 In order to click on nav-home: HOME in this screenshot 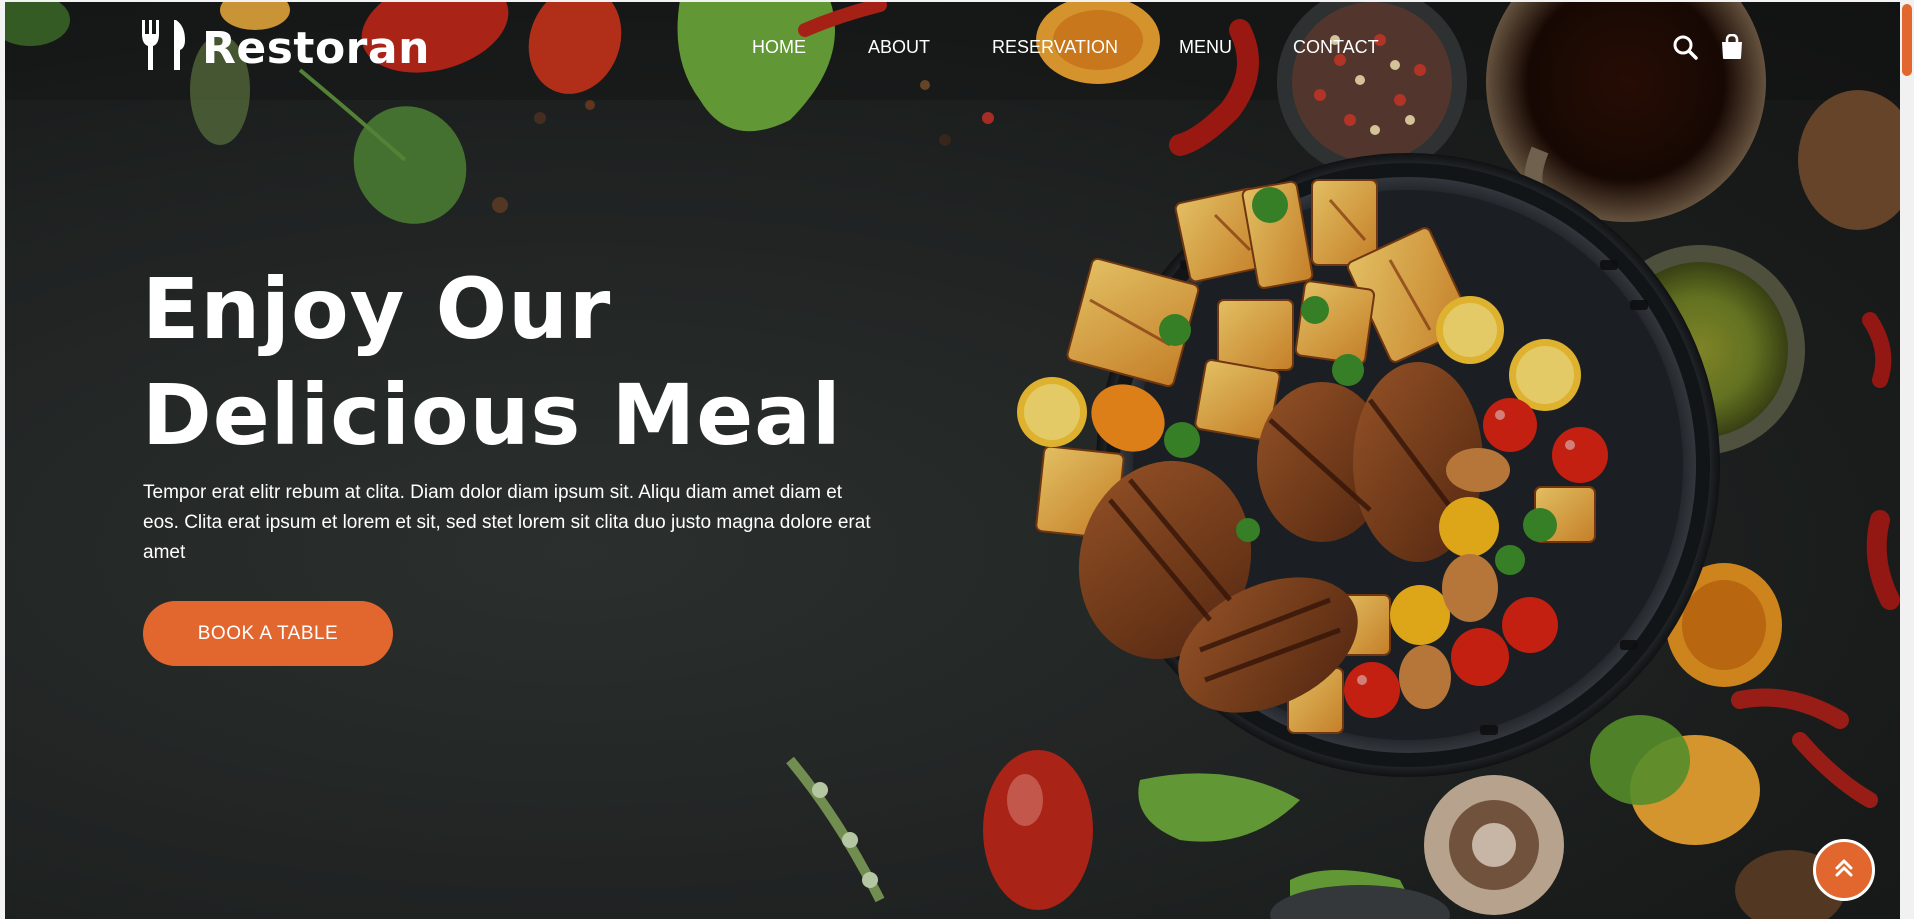, I will do `click(779, 47)`.